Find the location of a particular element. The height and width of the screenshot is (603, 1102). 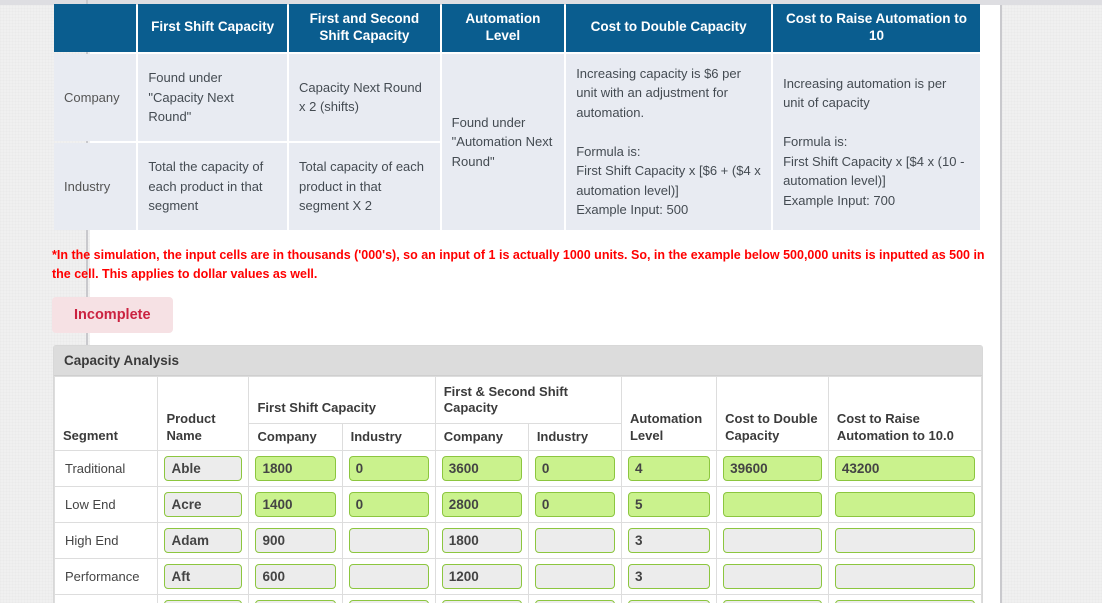

grid-header-product-name: Product Name is located at coordinates (203, 413).